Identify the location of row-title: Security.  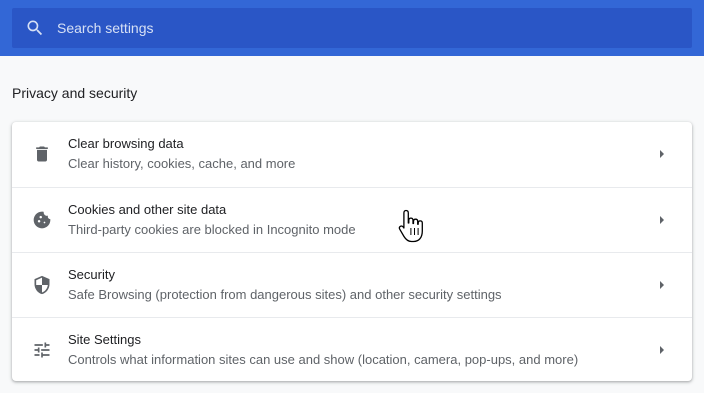
(91, 274).